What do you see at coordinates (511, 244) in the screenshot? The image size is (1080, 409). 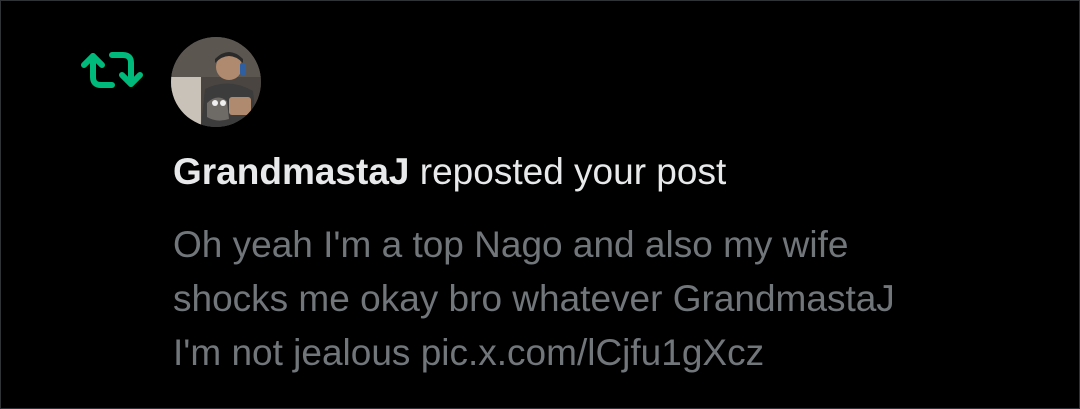 I see `post-text-line: Oh yeah I'm a top Nago and also my wife` at bounding box center [511, 244].